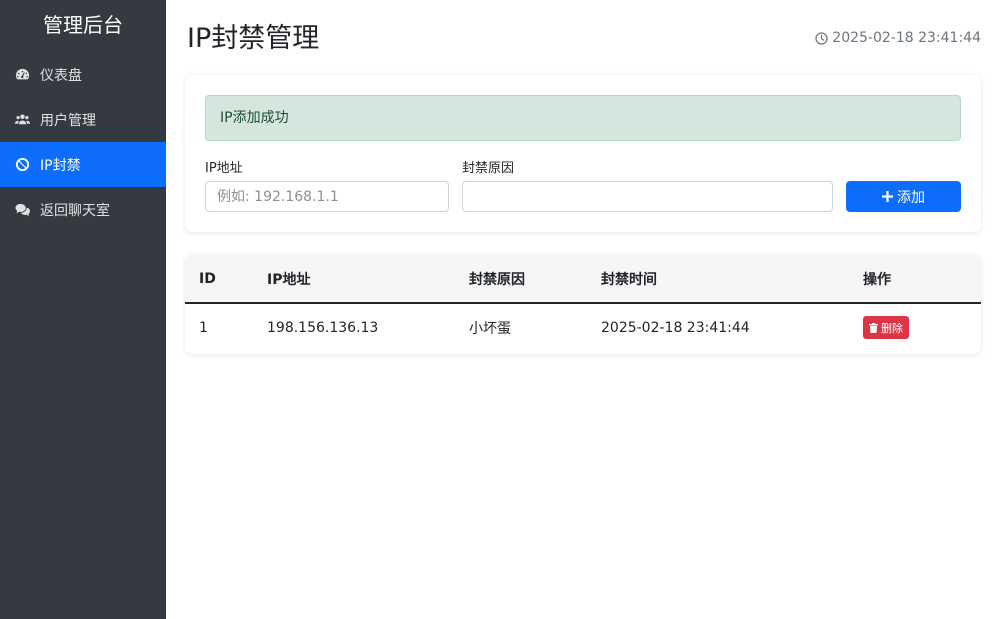 This screenshot has height=619, width=1000. What do you see at coordinates (83, 74) in the screenshot?
I see `sidebar-item-dashboard: 仪表盘` at bounding box center [83, 74].